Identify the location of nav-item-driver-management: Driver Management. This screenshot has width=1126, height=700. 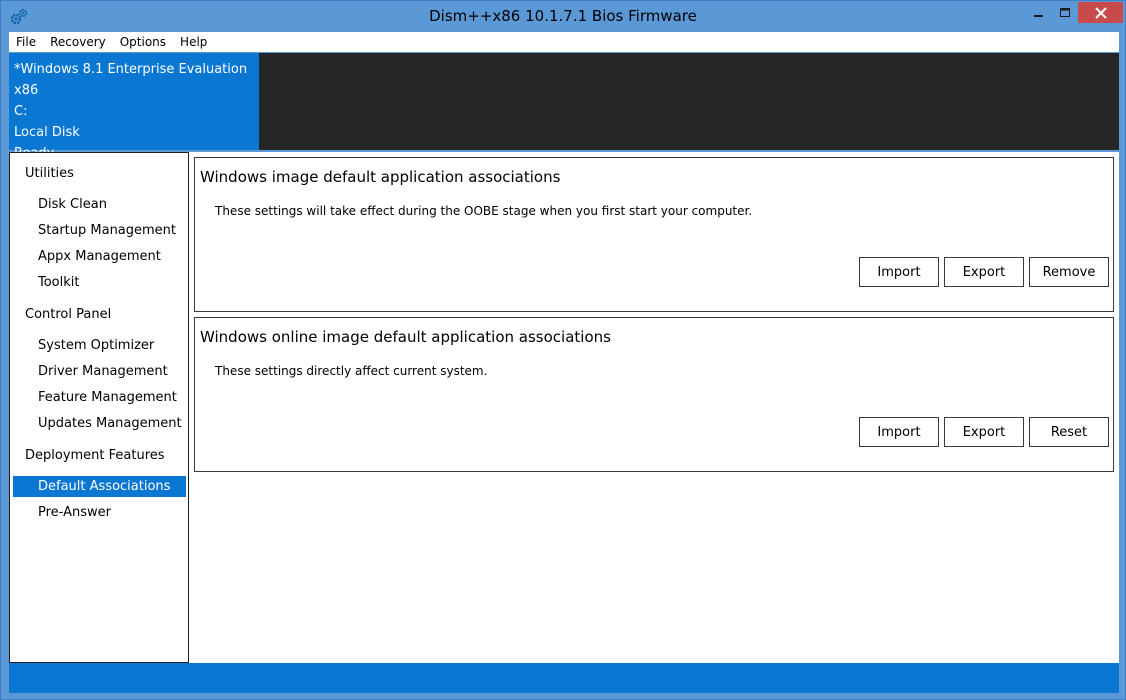
(99, 371).